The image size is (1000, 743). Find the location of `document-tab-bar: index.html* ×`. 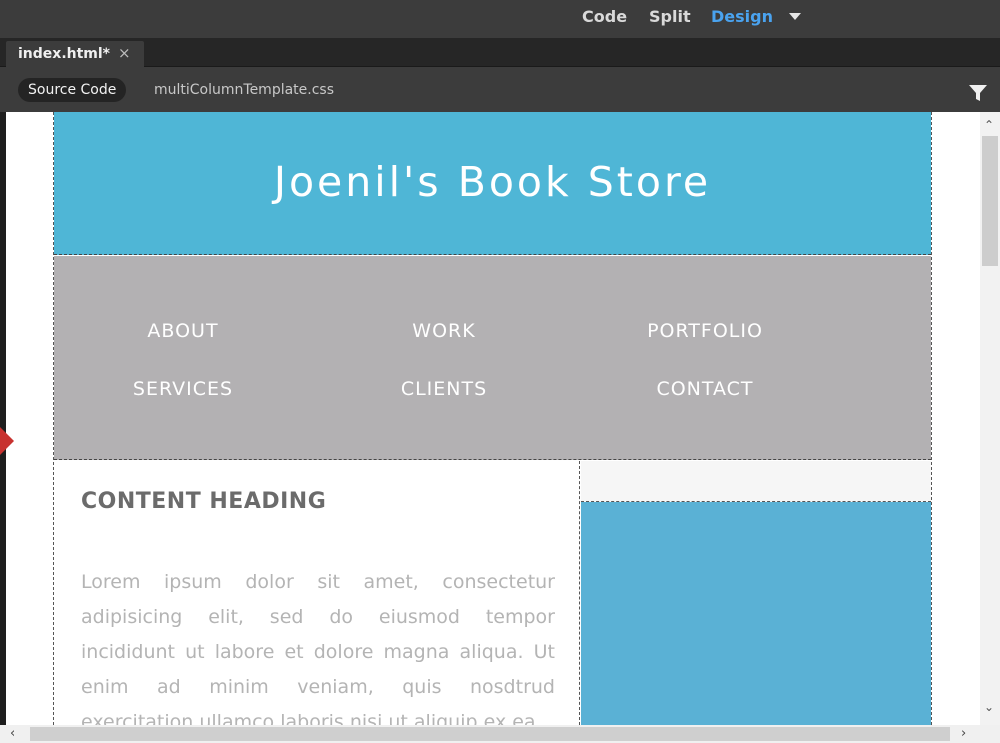

document-tab-bar: index.html* × is located at coordinates (500, 53).